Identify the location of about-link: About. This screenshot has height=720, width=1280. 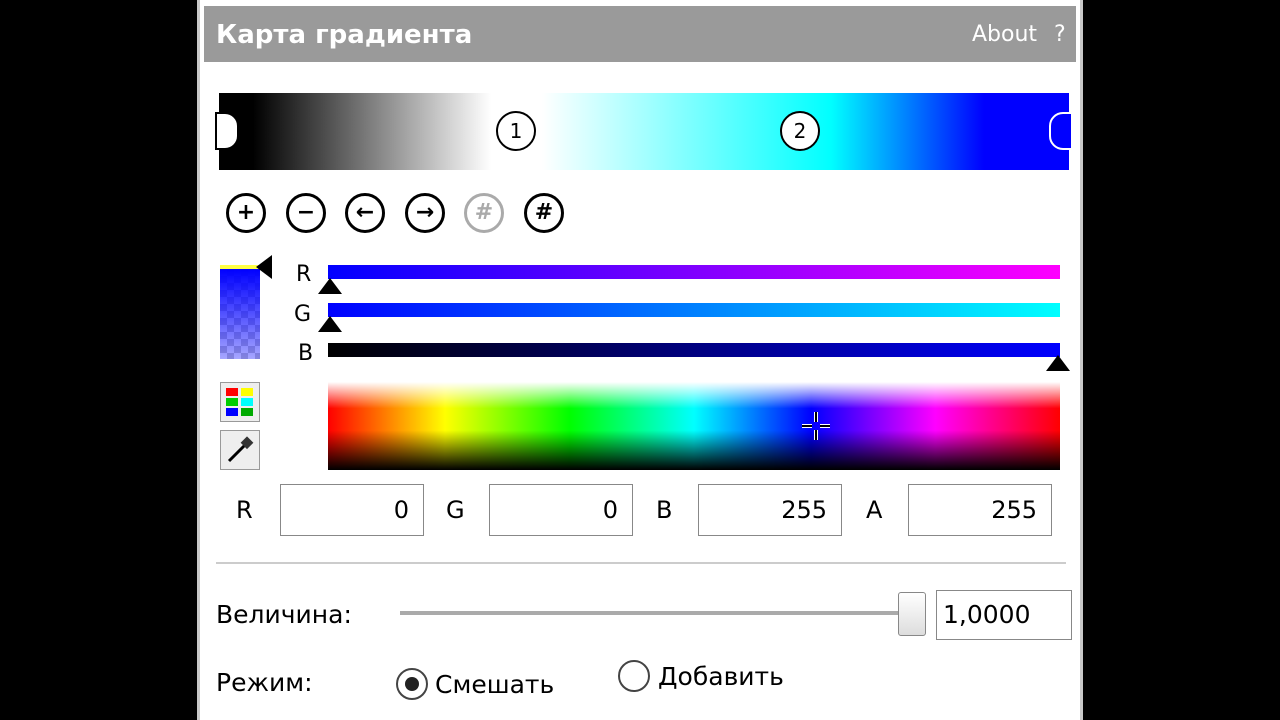
(1004, 34).